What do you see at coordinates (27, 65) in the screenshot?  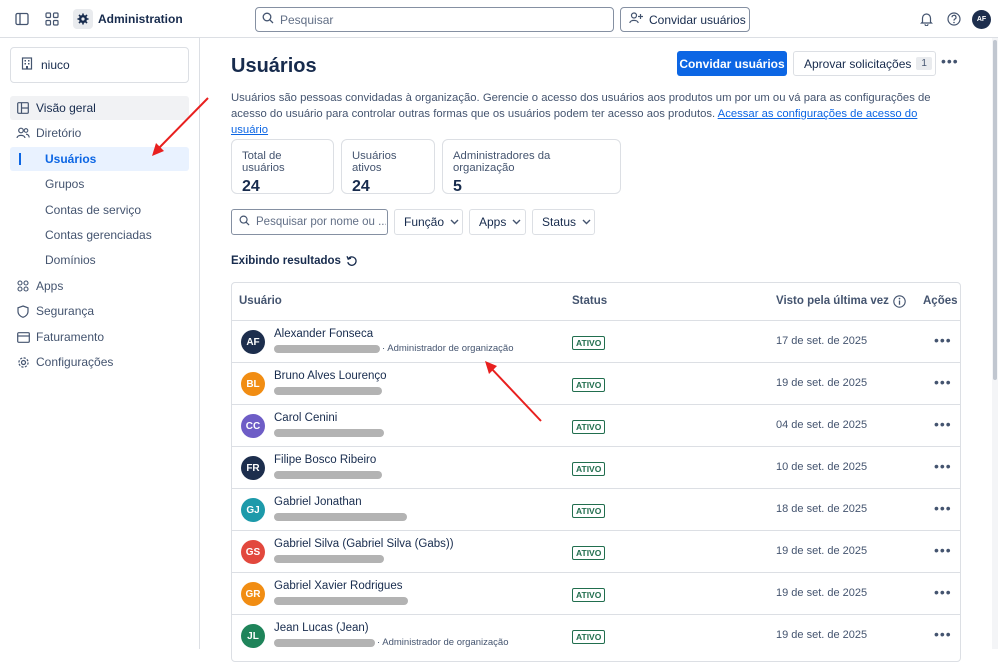 I see `building-icon` at bounding box center [27, 65].